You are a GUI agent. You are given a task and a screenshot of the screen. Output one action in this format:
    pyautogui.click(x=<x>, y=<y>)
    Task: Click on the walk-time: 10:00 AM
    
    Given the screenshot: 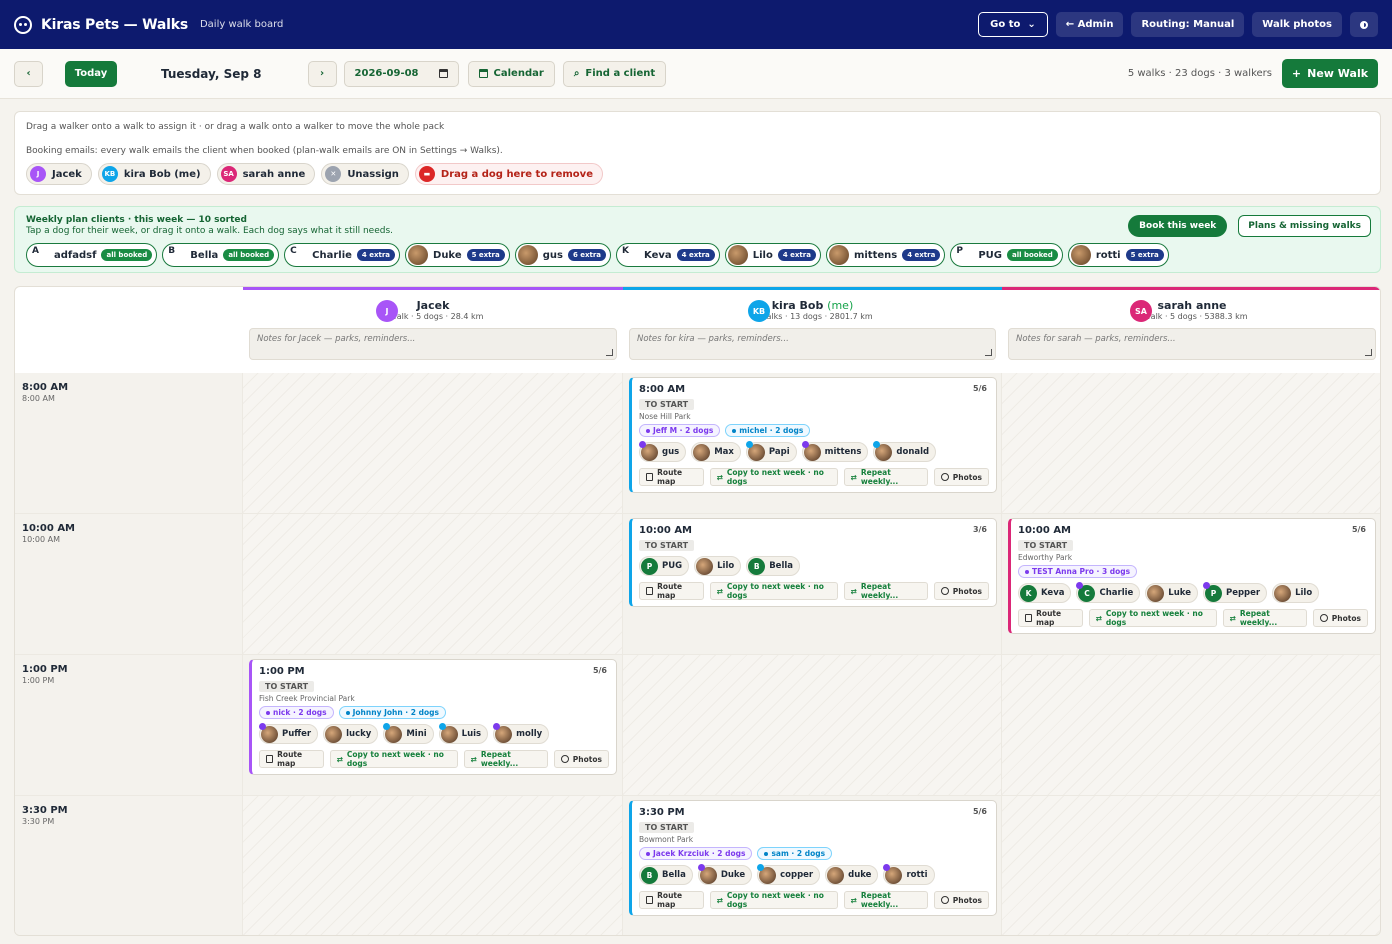 What is the action you would take?
    pyautogui.click(x=666, y=530)
    